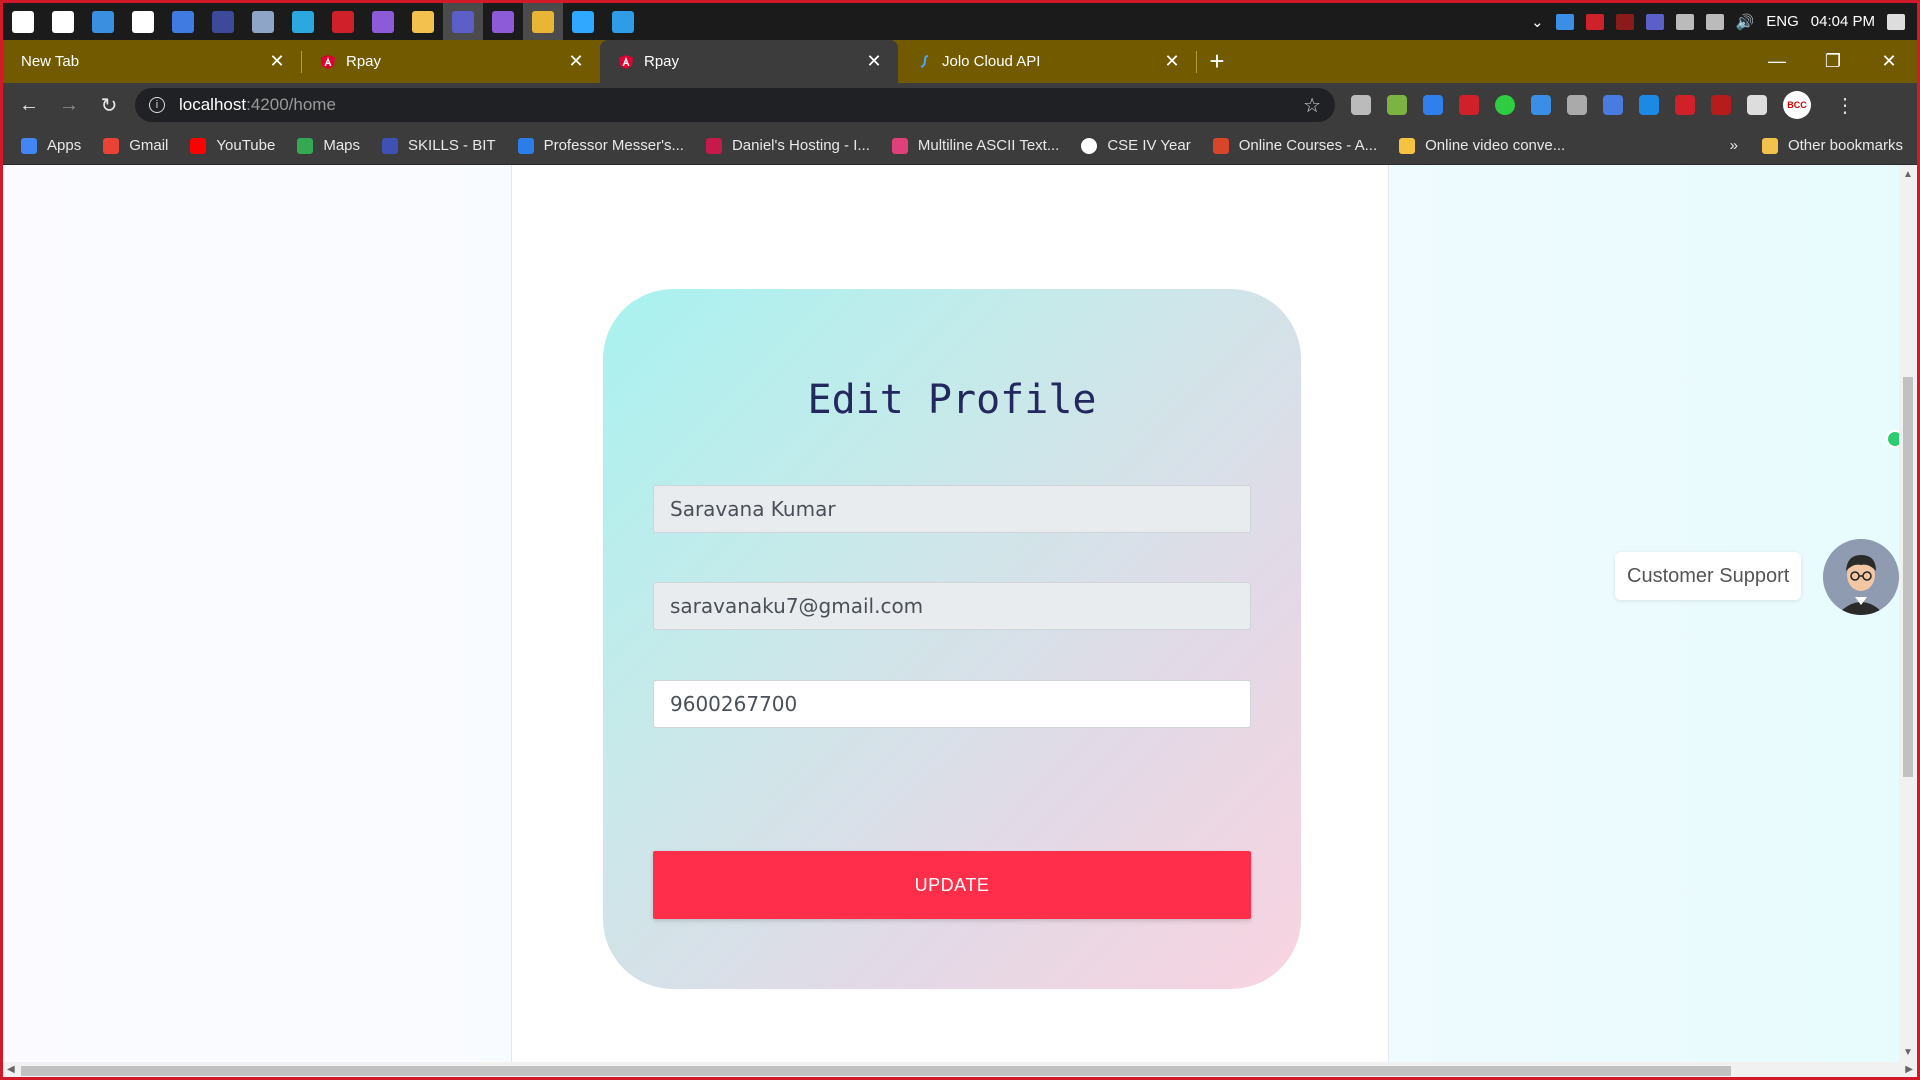  I want to click on vscode-icon, so click(623, 21).